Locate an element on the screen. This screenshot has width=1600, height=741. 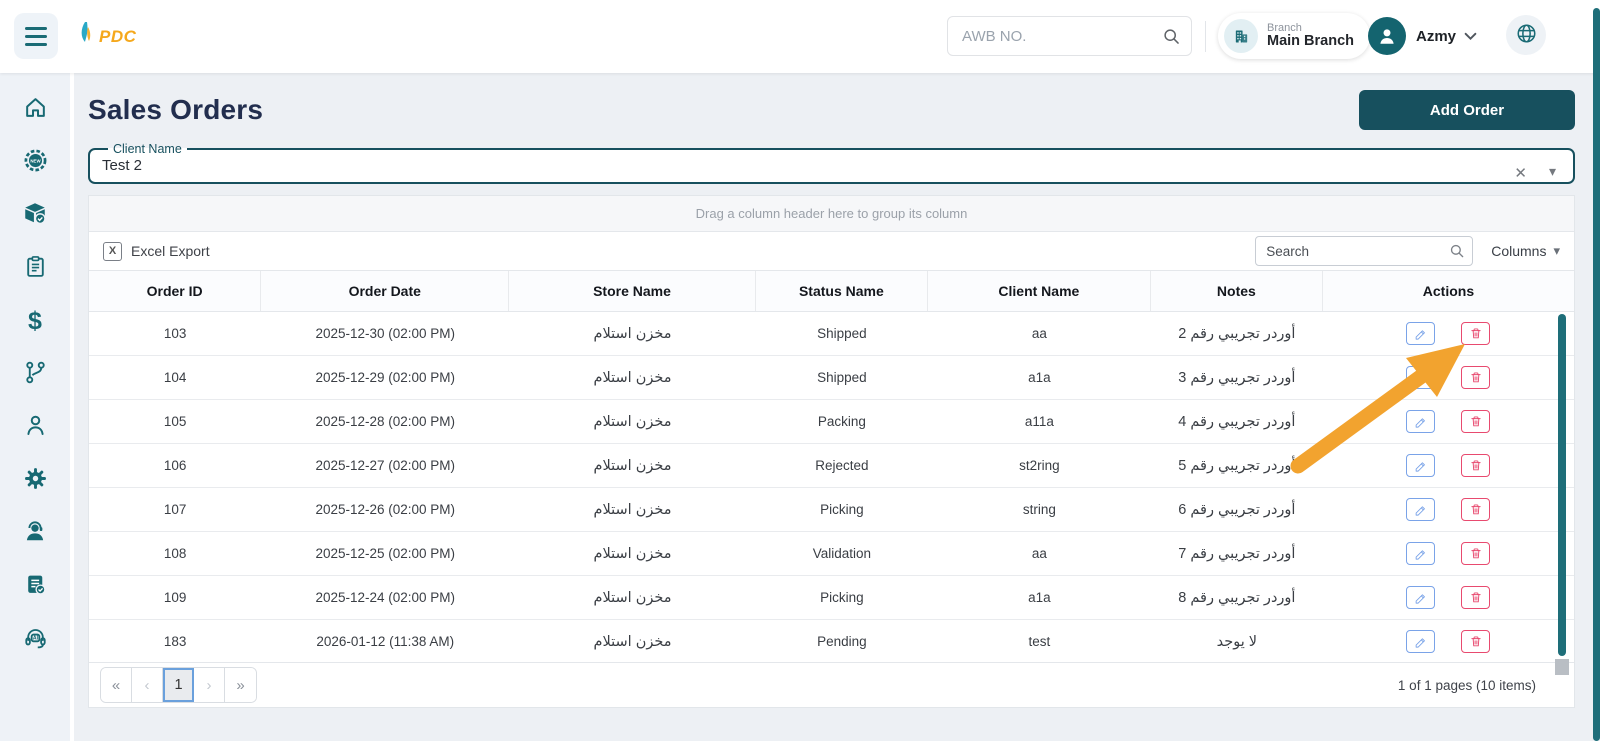
grid-search-input is located at coordinates (1364, 251).